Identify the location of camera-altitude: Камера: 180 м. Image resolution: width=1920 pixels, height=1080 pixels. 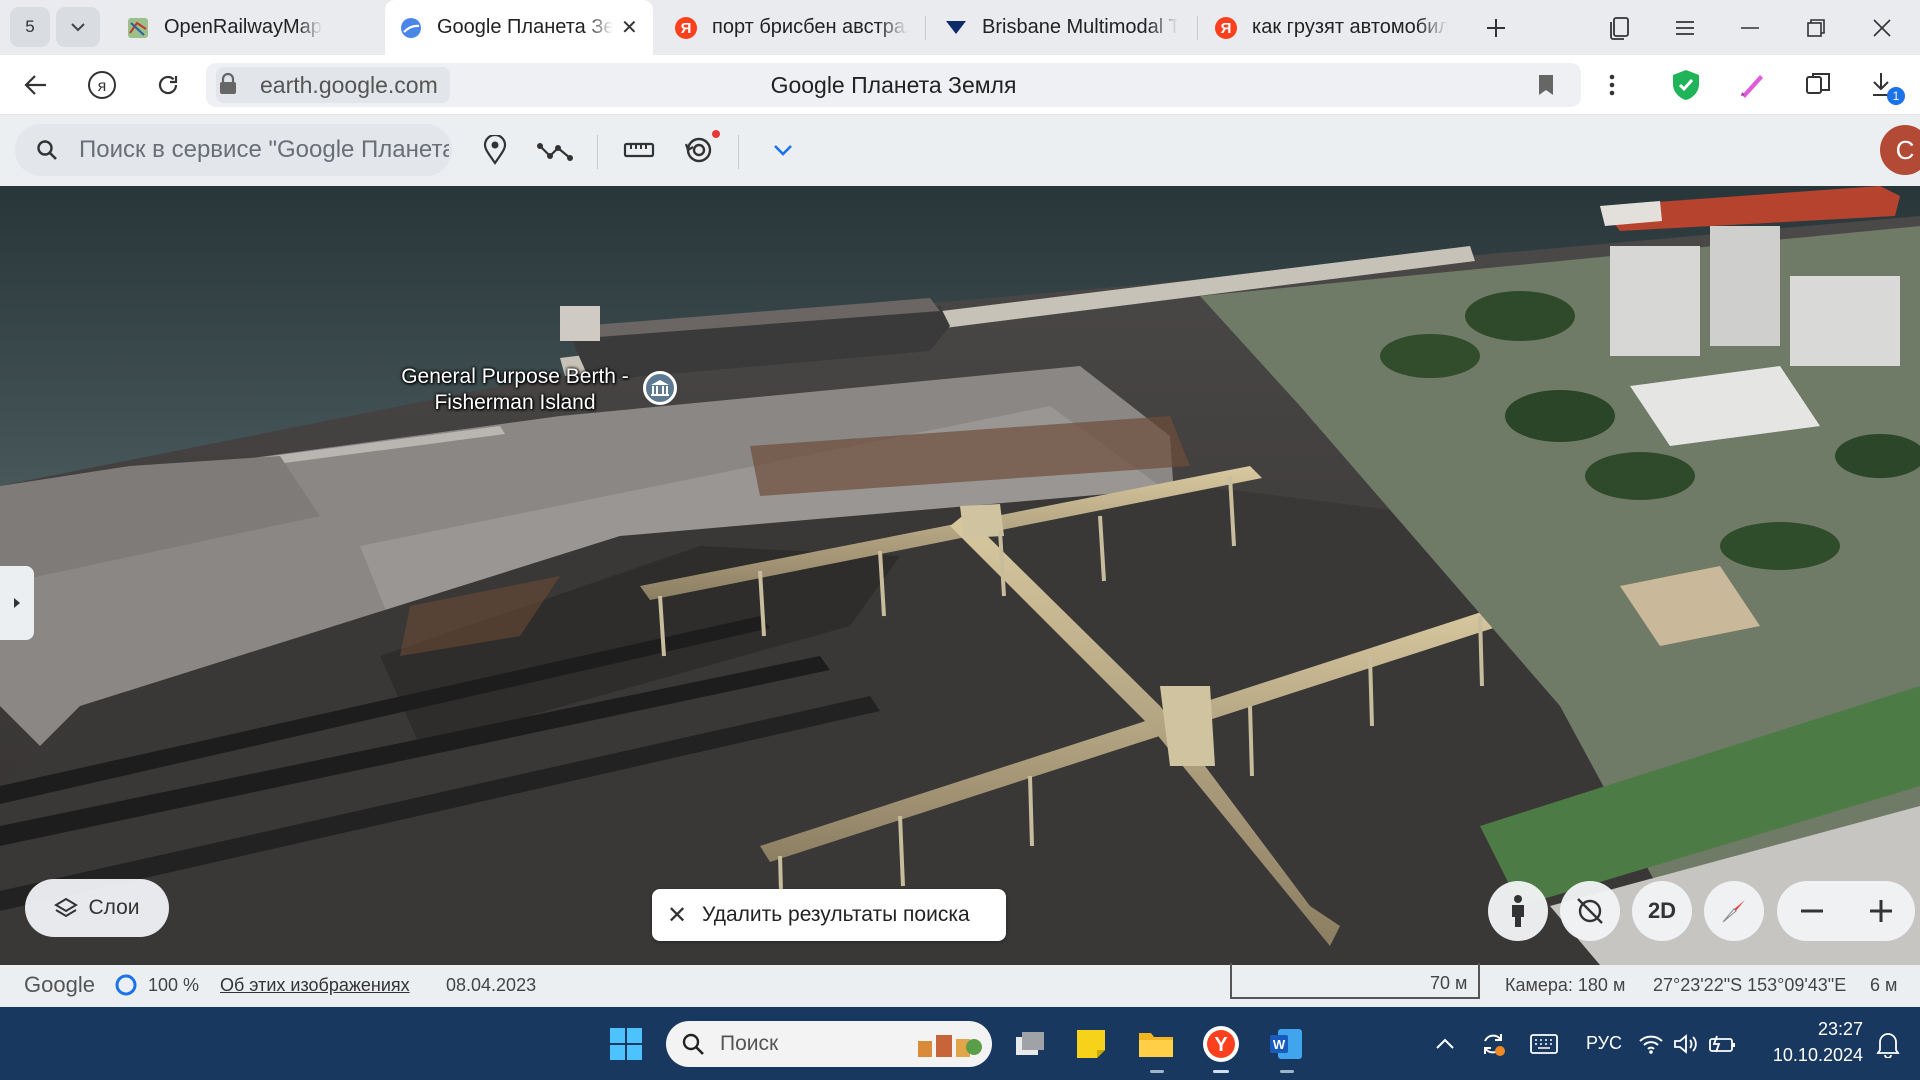
(1565, 985).